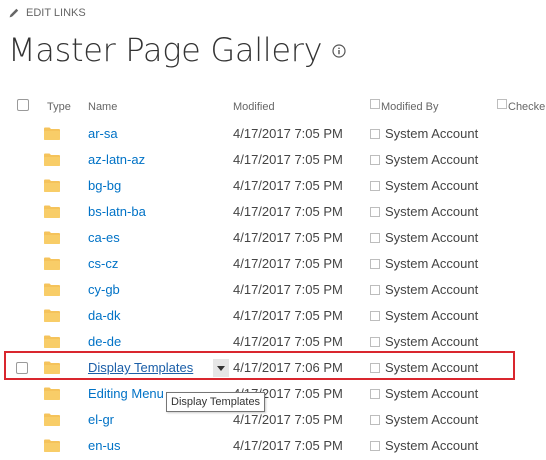 Image resolution: width=546 pixels, height=460 pixels. What do you see at coordinates (104, 289) in the screenshot?
I see `item-name-link: cy-gb` at bounding box center [104, 289].